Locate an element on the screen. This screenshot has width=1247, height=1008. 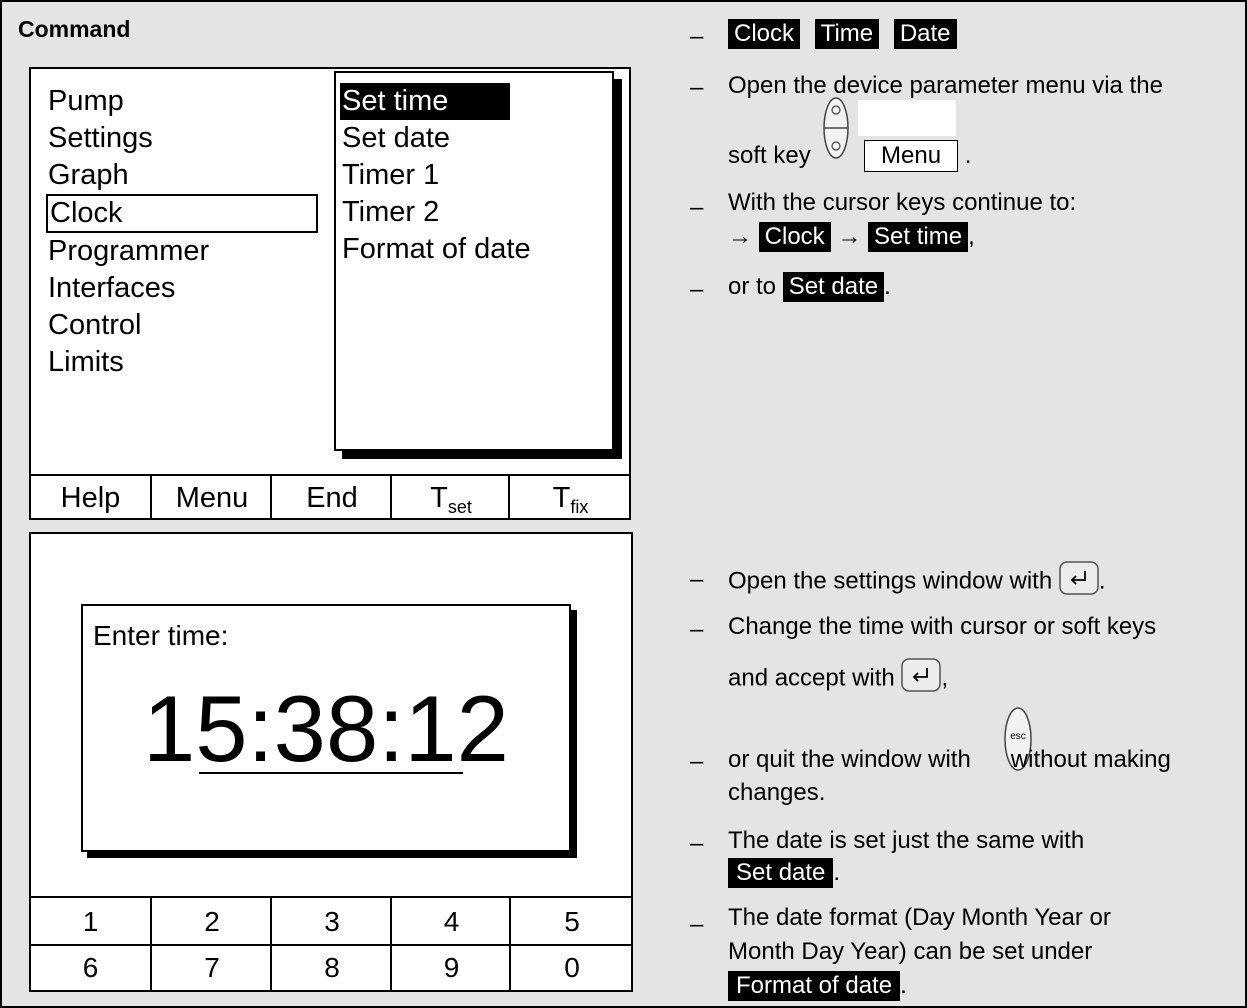
step3-dash: – is located at coordinates (697, 289).